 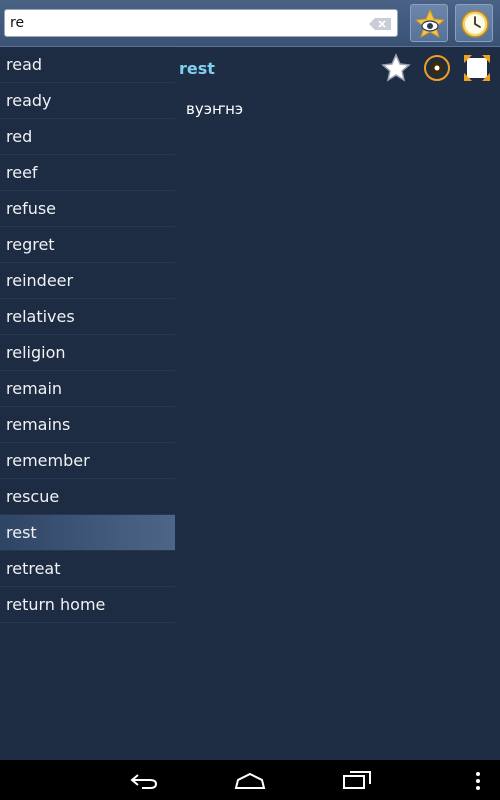 What do you see at coordinates (87, 353) in the screenshot?
I see `word-list-item: religion` at bounding box center [87, 353].